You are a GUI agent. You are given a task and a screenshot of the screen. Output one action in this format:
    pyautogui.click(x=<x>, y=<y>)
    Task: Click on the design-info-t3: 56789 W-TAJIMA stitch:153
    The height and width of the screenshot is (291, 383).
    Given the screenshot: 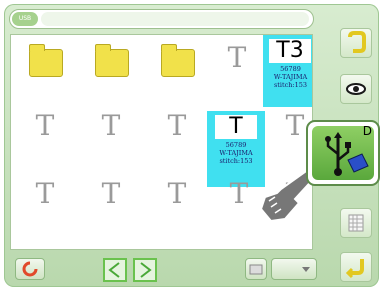 What is the action you would take?
    pyautogui.click(x=290, y=77)
    